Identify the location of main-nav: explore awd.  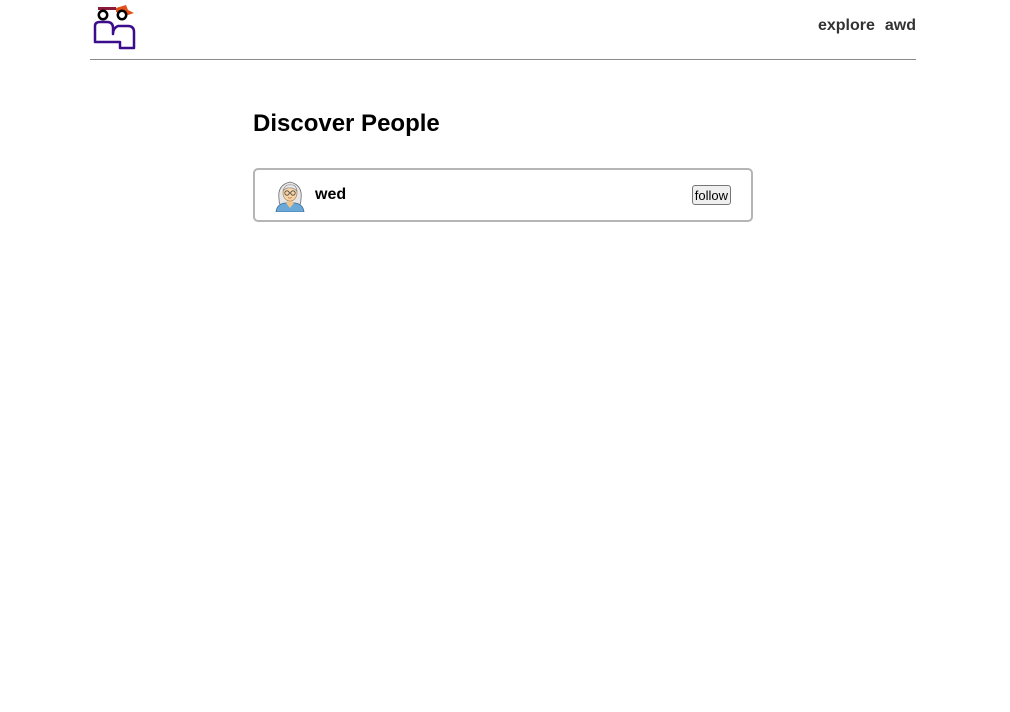
(867, 26).